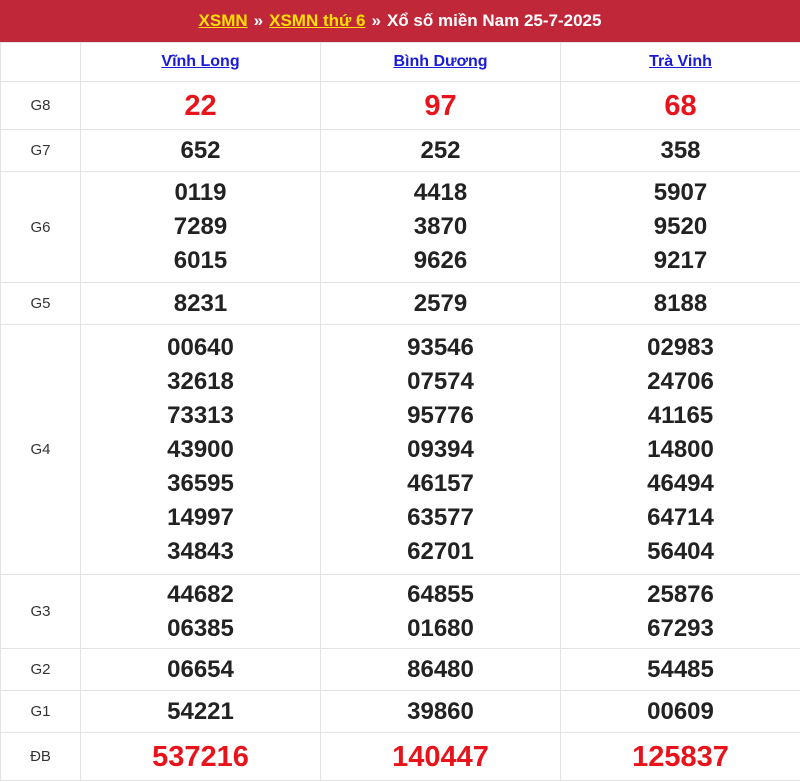  I want to click on province-cell: Trà Vinh, so click(680, 62).